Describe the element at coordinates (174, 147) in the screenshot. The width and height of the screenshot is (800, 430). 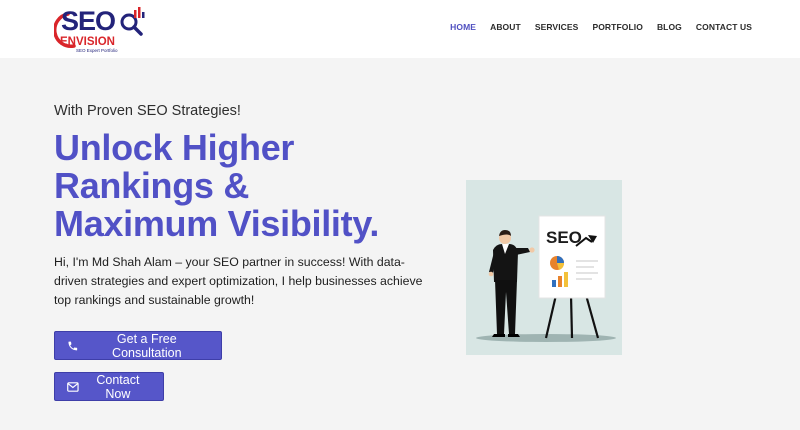
I see `headline-line-1: Unlock Higher` at that location.